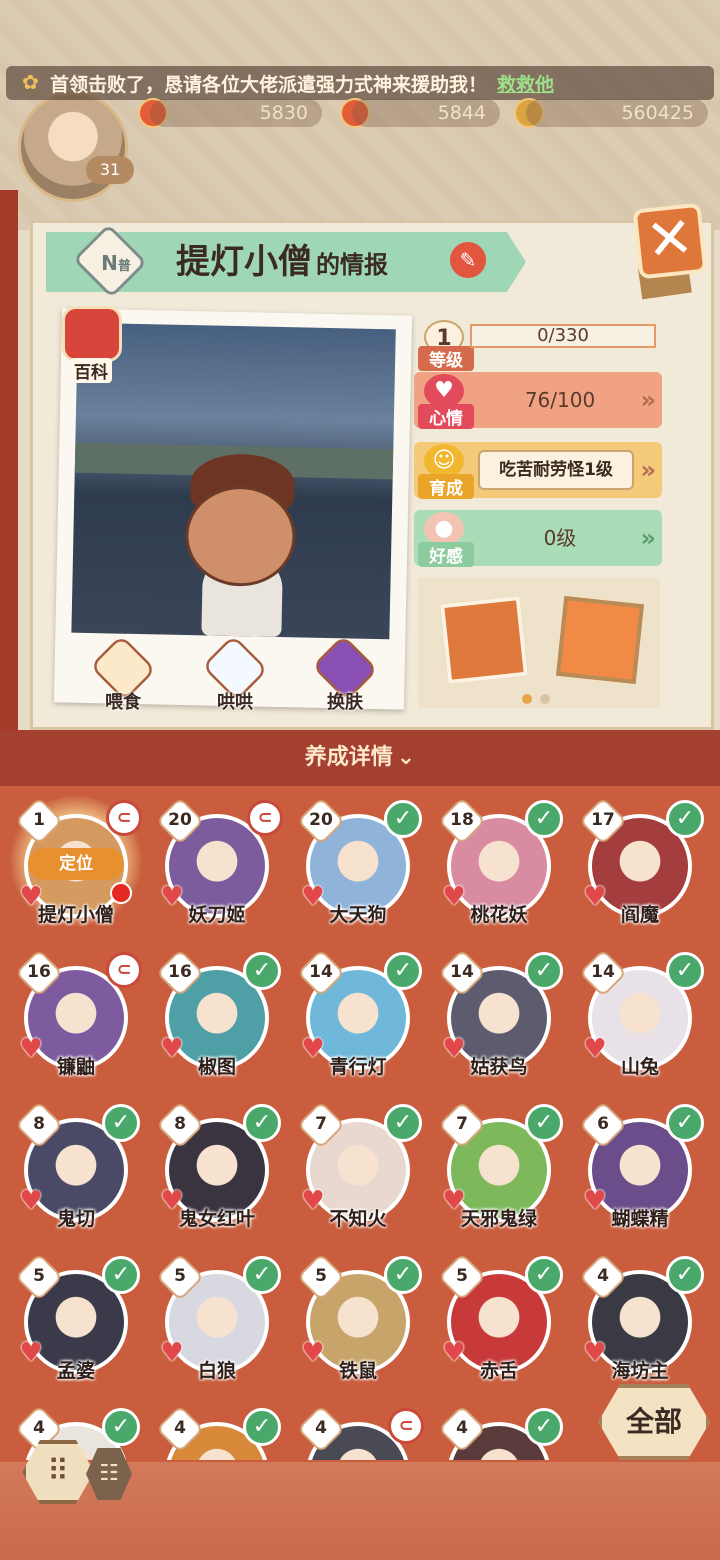 The height and width of the screenshot is (1560, 720). What do you see at coordinates (640, 1371) in the screenshot?
I see `shikigami-name: 海坊主` at bounding box center [640, 1371].